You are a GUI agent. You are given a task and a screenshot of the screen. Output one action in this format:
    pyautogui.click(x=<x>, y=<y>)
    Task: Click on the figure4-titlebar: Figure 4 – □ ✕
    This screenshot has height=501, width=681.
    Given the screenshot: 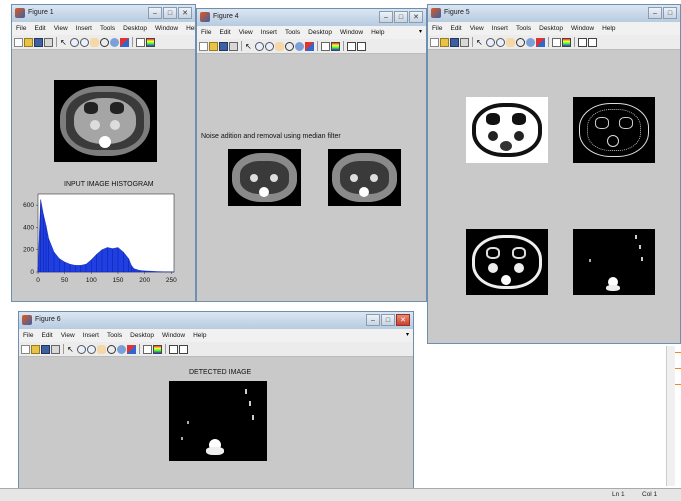 What is the action you would take?
    pyautogui.click(x=311, y=18)
    